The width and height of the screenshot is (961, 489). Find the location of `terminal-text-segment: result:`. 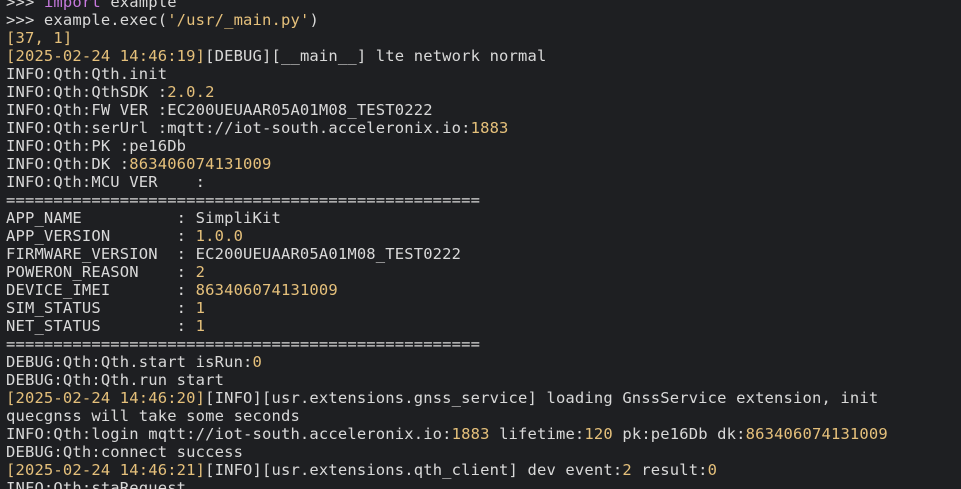

terminal-text-segment: result: is located at coordinates (669, 470).